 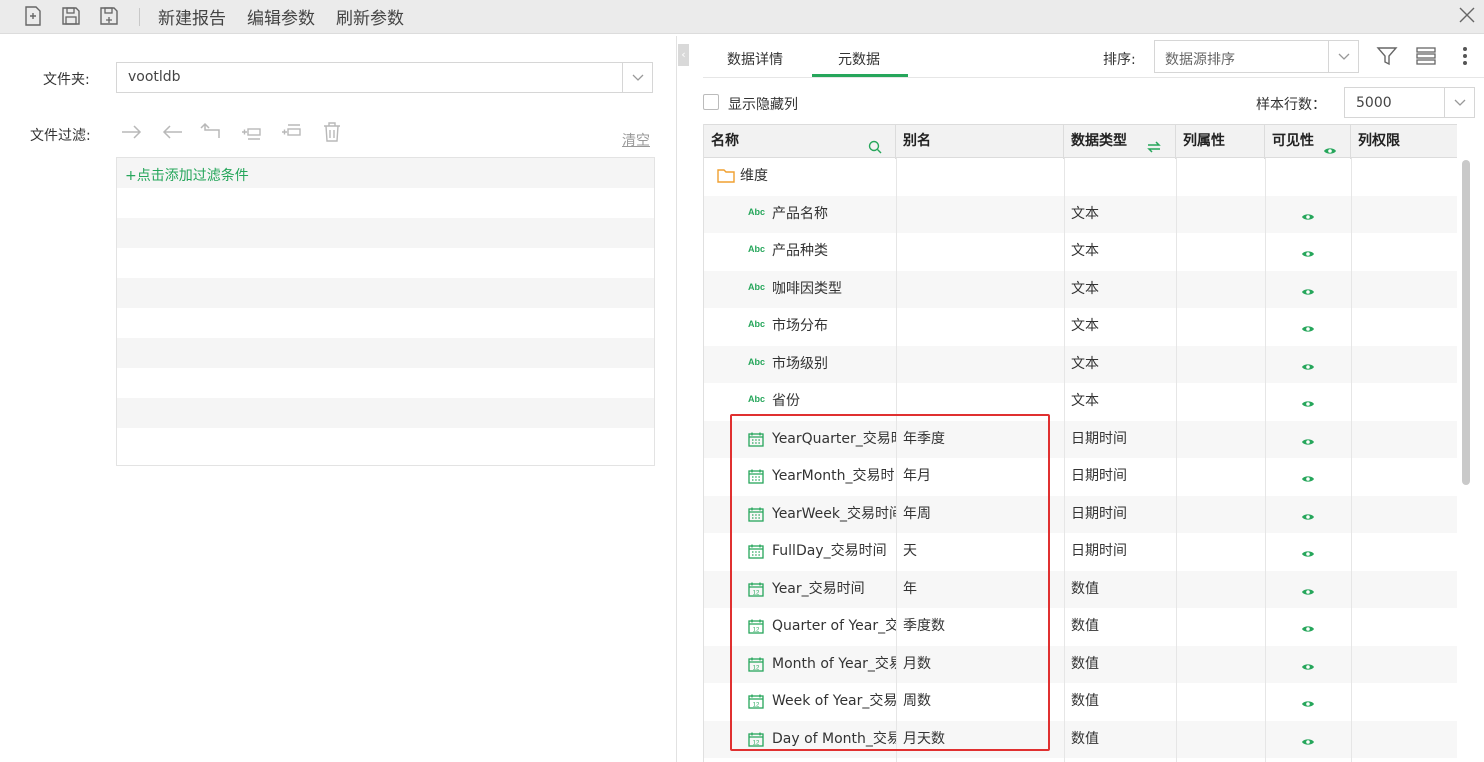 I want to click on header-visibility: 可见性, so click(x=1308, y=142).